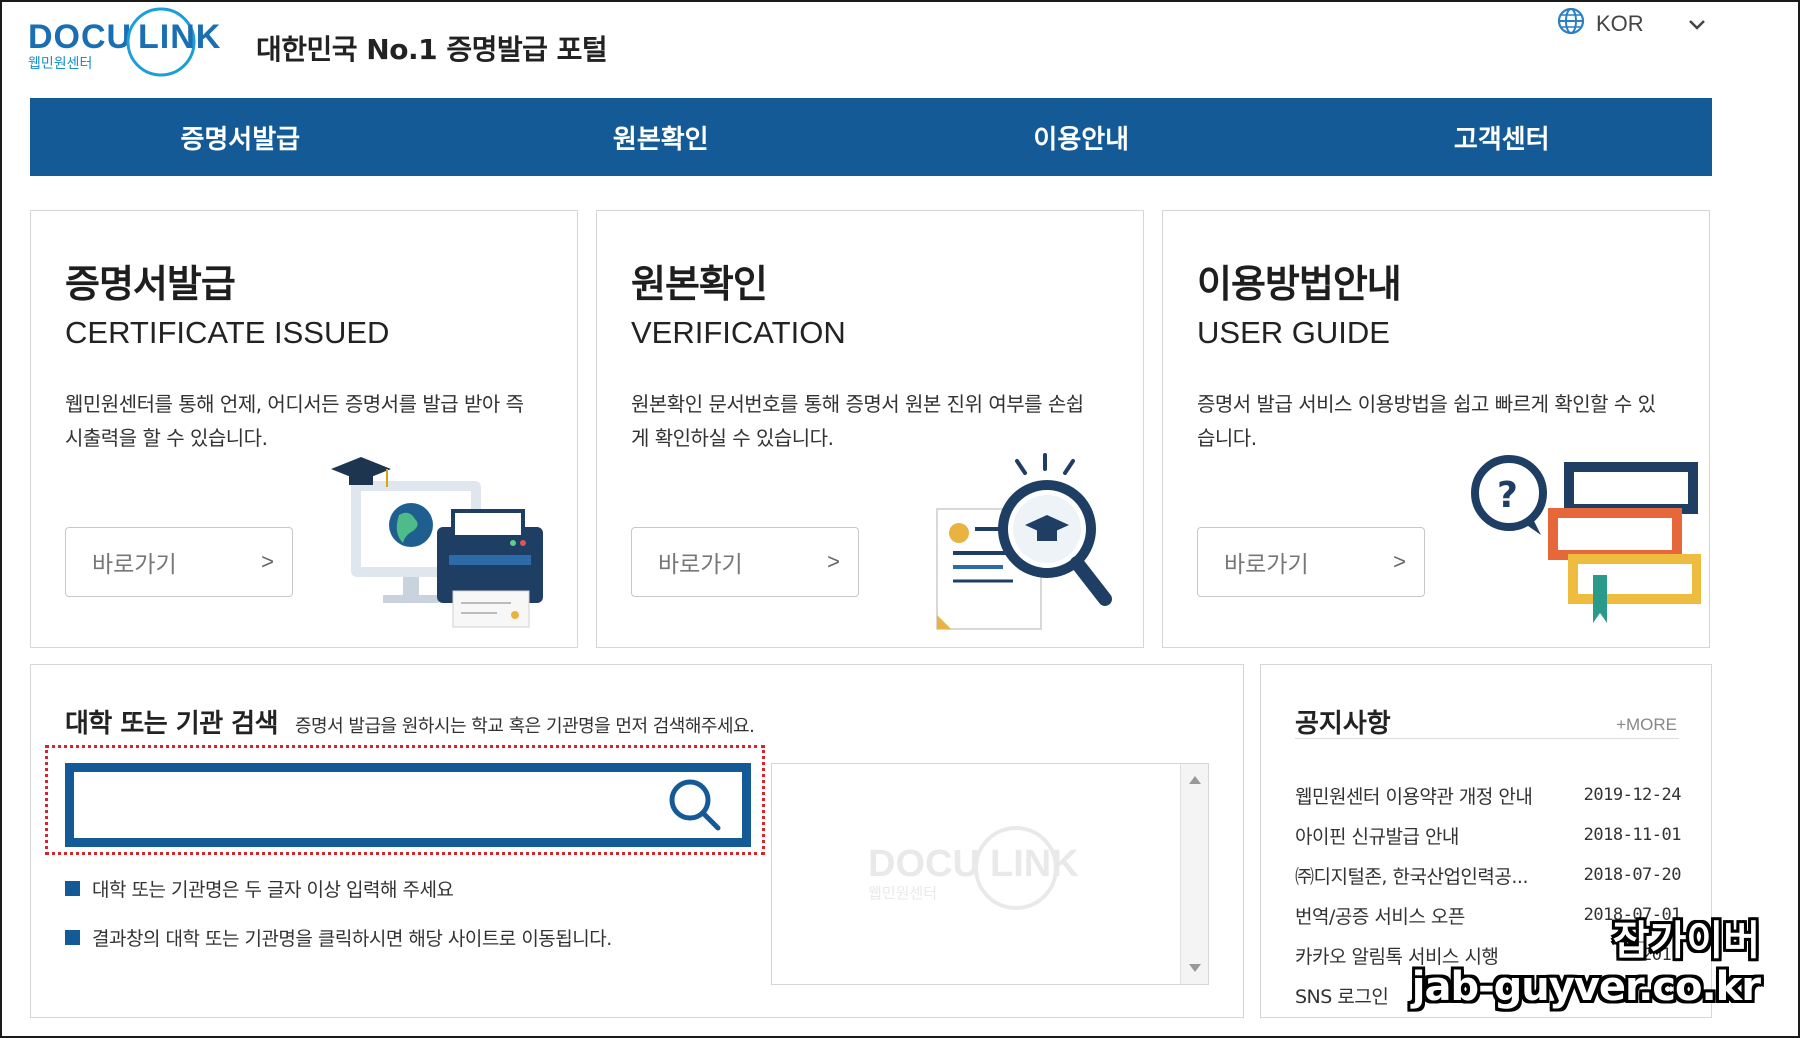 The image size is (1800, 1038). Describe the element at coordinates (227, 332) in the screenshot. I see `card-subtitle: CERTIFICATE ISSUED` at that location.